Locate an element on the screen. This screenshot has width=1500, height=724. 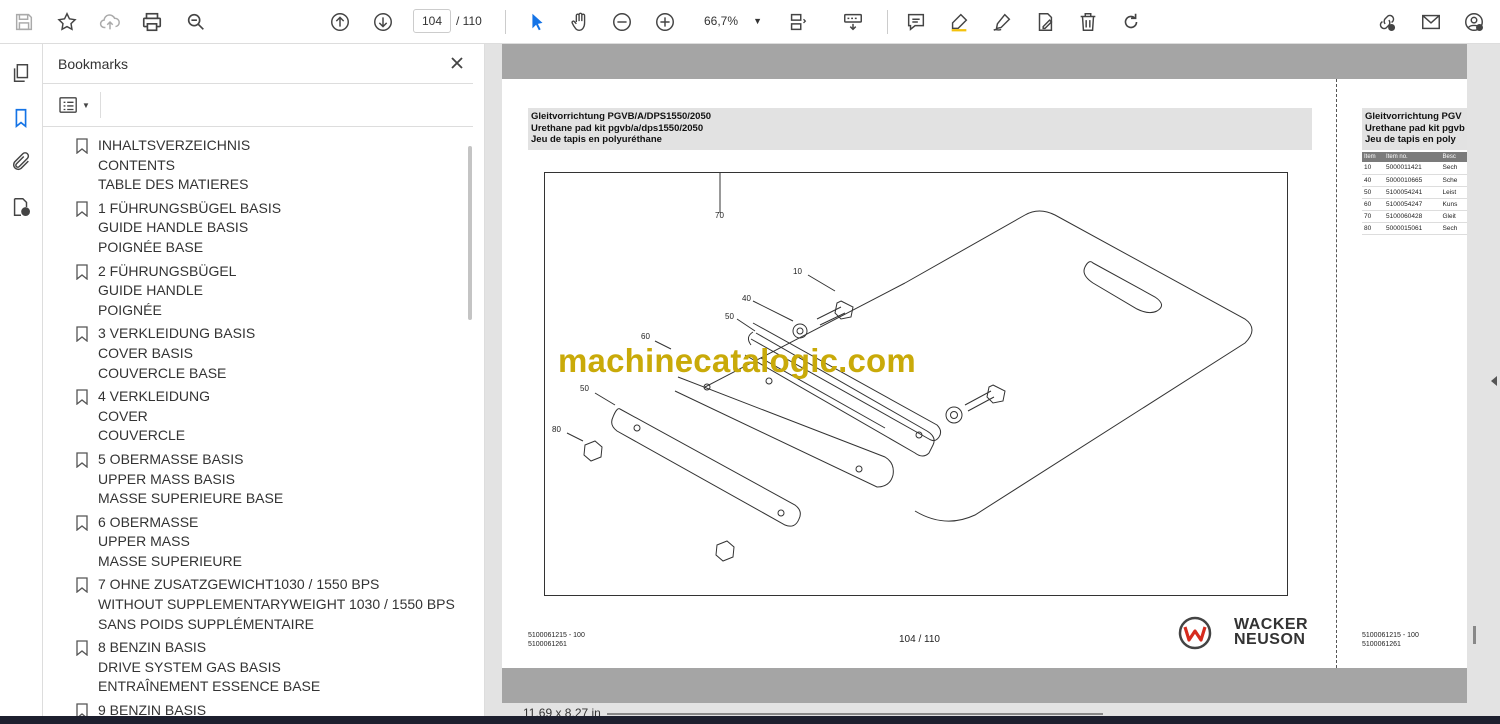
zoom-search-icon is located at coordinates (196, 22).